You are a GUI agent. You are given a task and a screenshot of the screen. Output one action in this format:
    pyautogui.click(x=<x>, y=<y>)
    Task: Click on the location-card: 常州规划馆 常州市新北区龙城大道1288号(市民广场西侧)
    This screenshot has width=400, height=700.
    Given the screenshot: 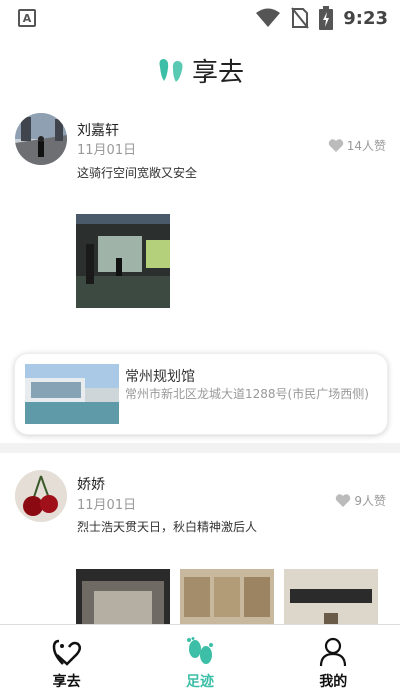 What is the action you would take?
    pyautogui.click(x=201, y=394)
    